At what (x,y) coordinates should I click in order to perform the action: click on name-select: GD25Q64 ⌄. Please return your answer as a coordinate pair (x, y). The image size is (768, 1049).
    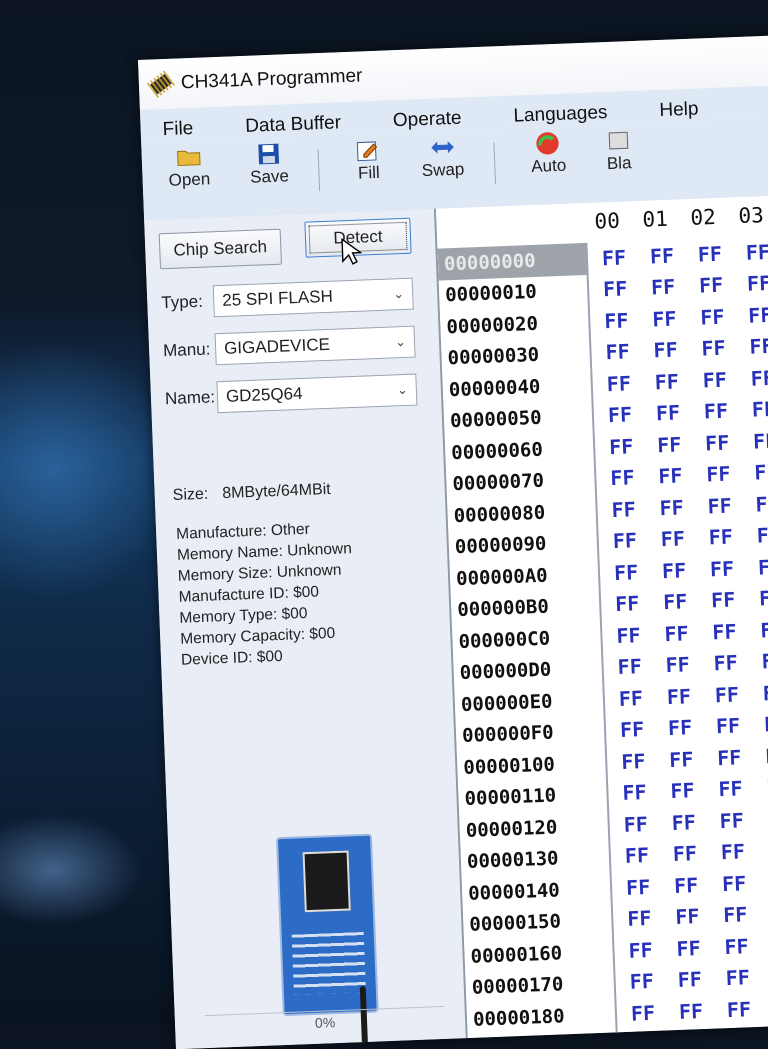
    Looking at the image, I should click on (317, 393).